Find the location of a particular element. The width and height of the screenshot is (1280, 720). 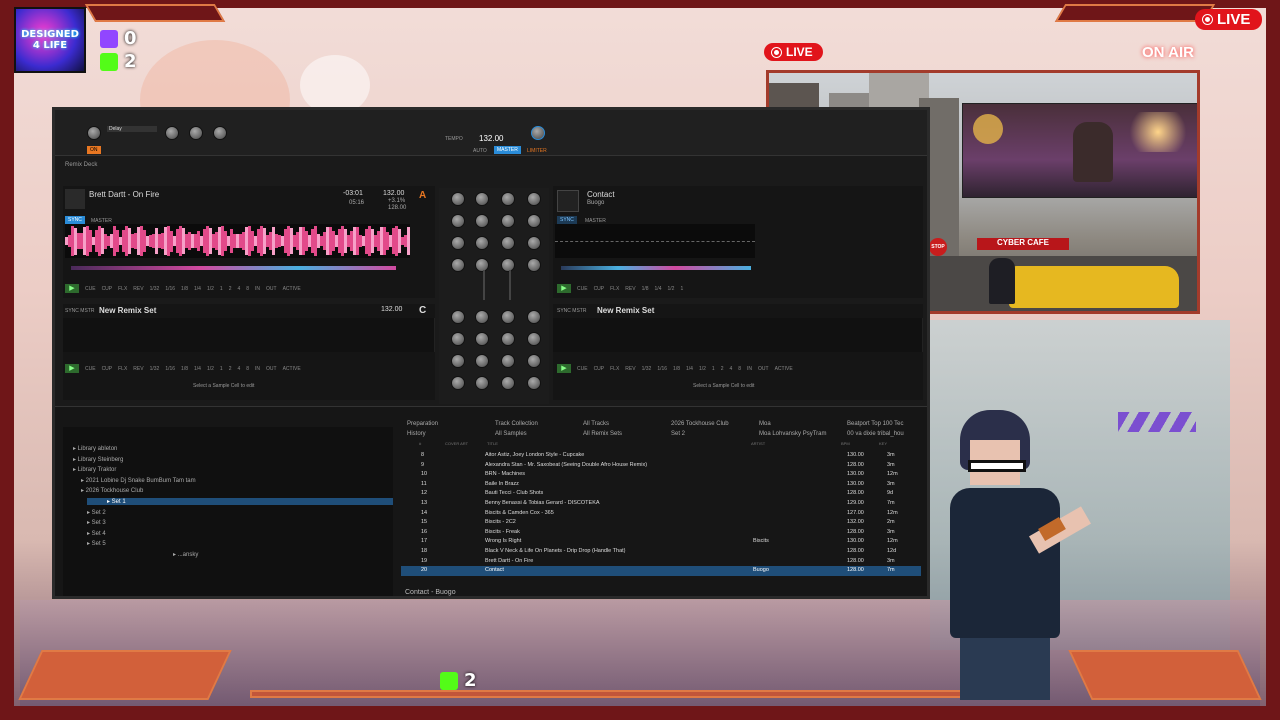

master-auto-button: AUTO is located at coordinates (480, 151).